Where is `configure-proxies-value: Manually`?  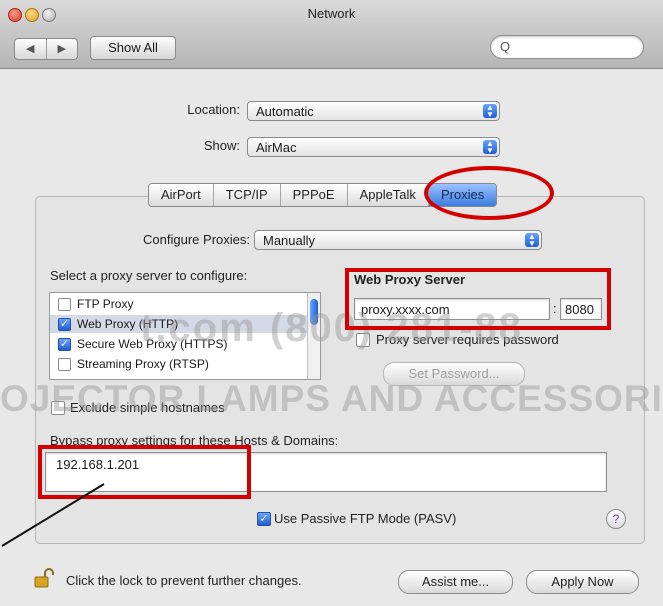 configure-proxies-value: Manually is located at coordinates (289, 240).